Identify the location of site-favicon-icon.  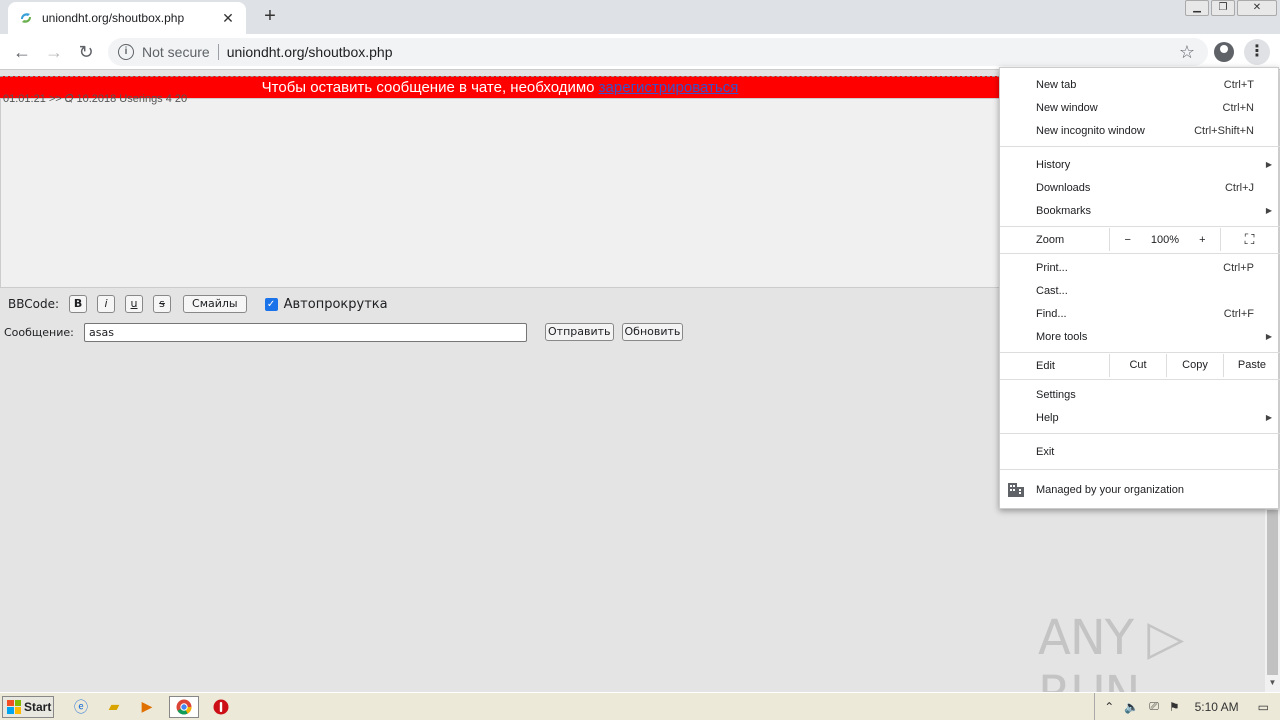
(26, 18).